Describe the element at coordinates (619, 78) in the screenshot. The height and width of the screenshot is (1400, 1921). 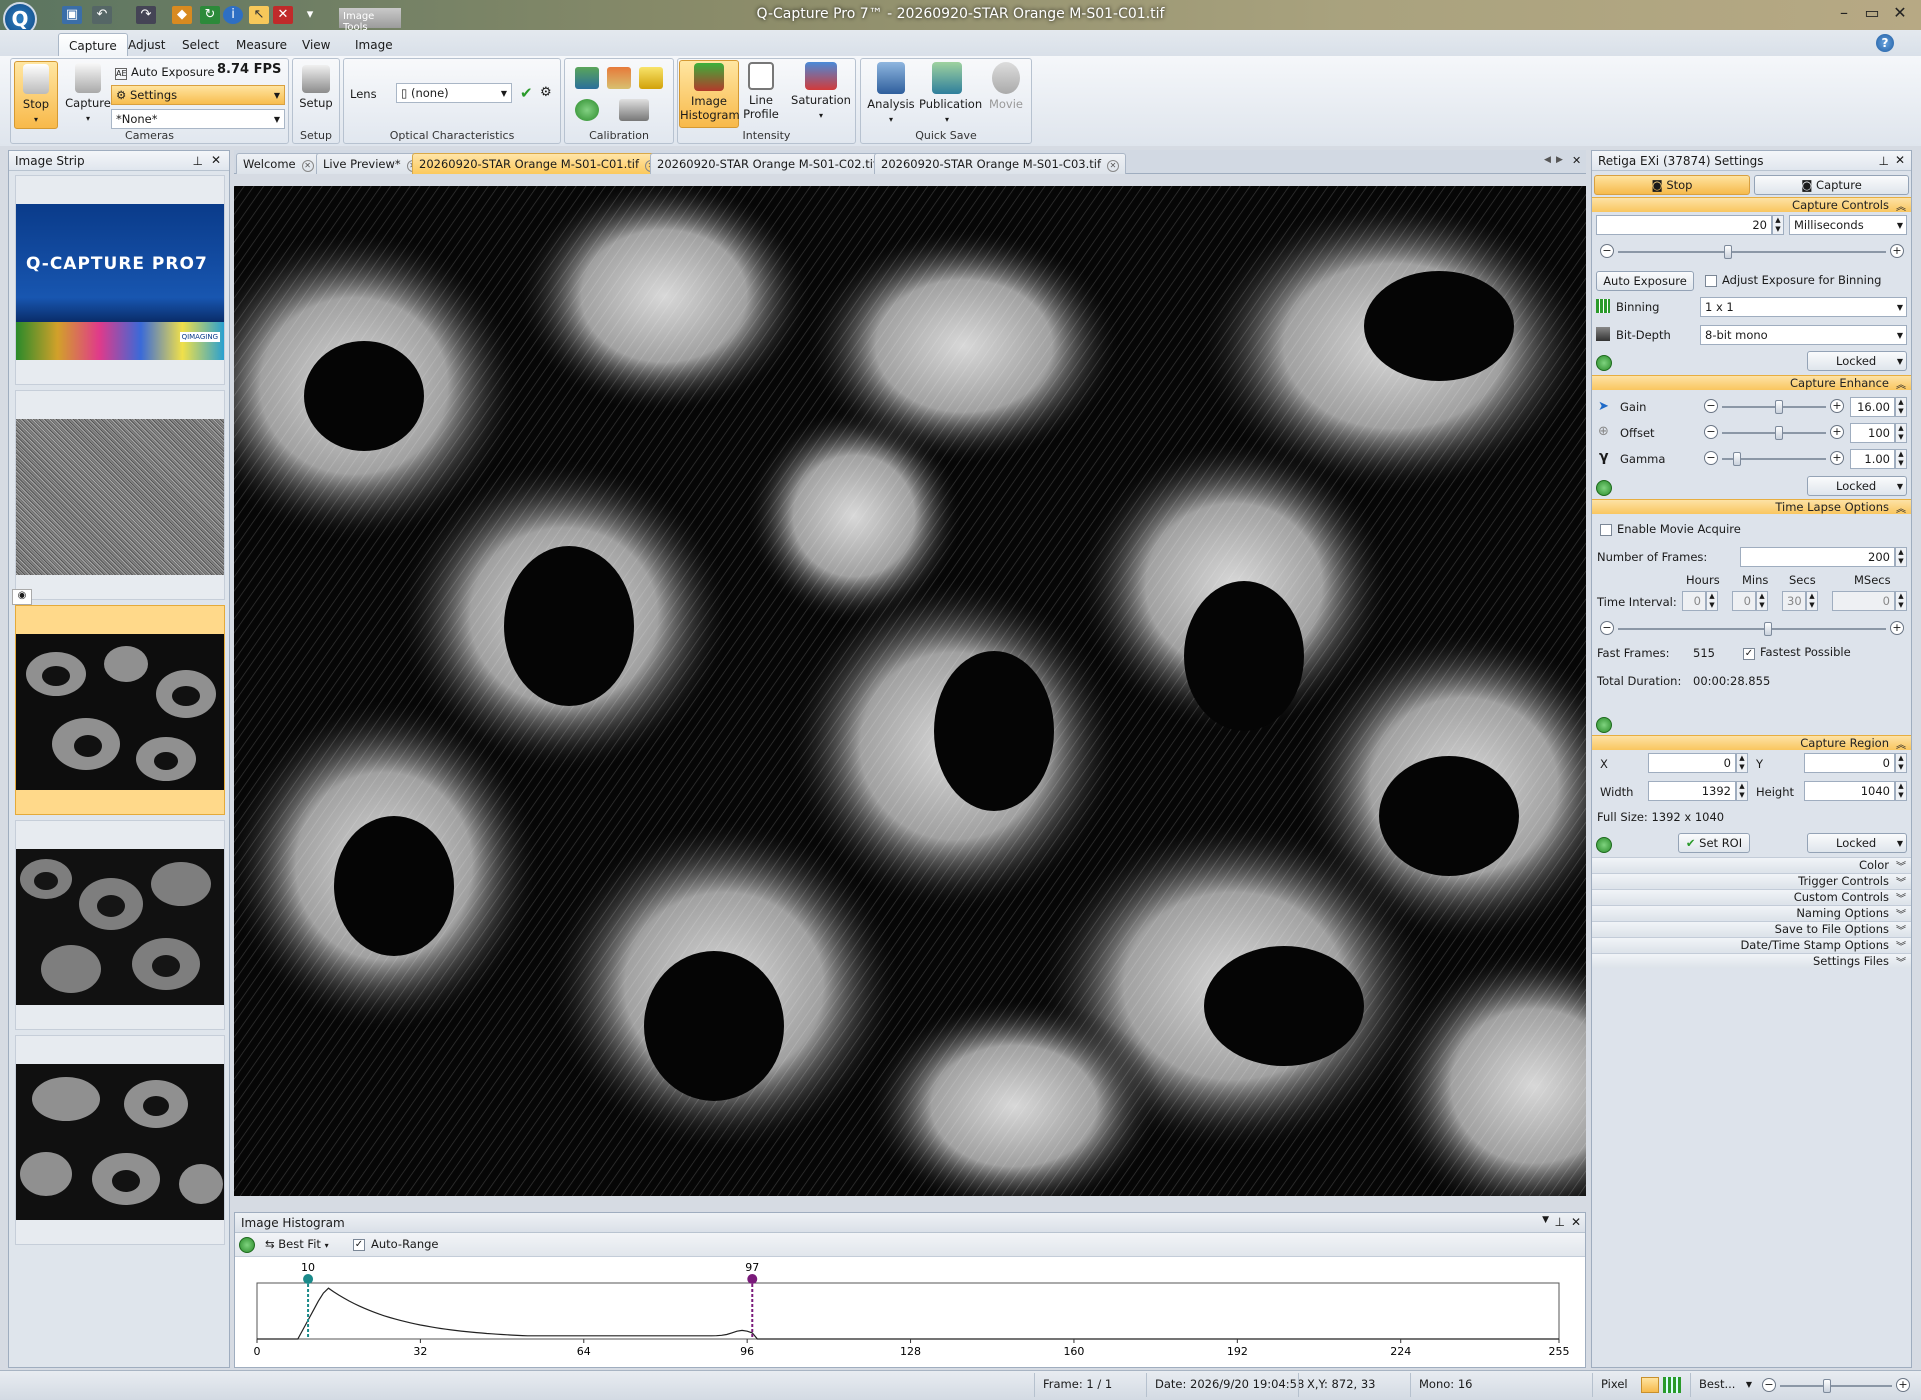
I see `brush-icon` at that location.